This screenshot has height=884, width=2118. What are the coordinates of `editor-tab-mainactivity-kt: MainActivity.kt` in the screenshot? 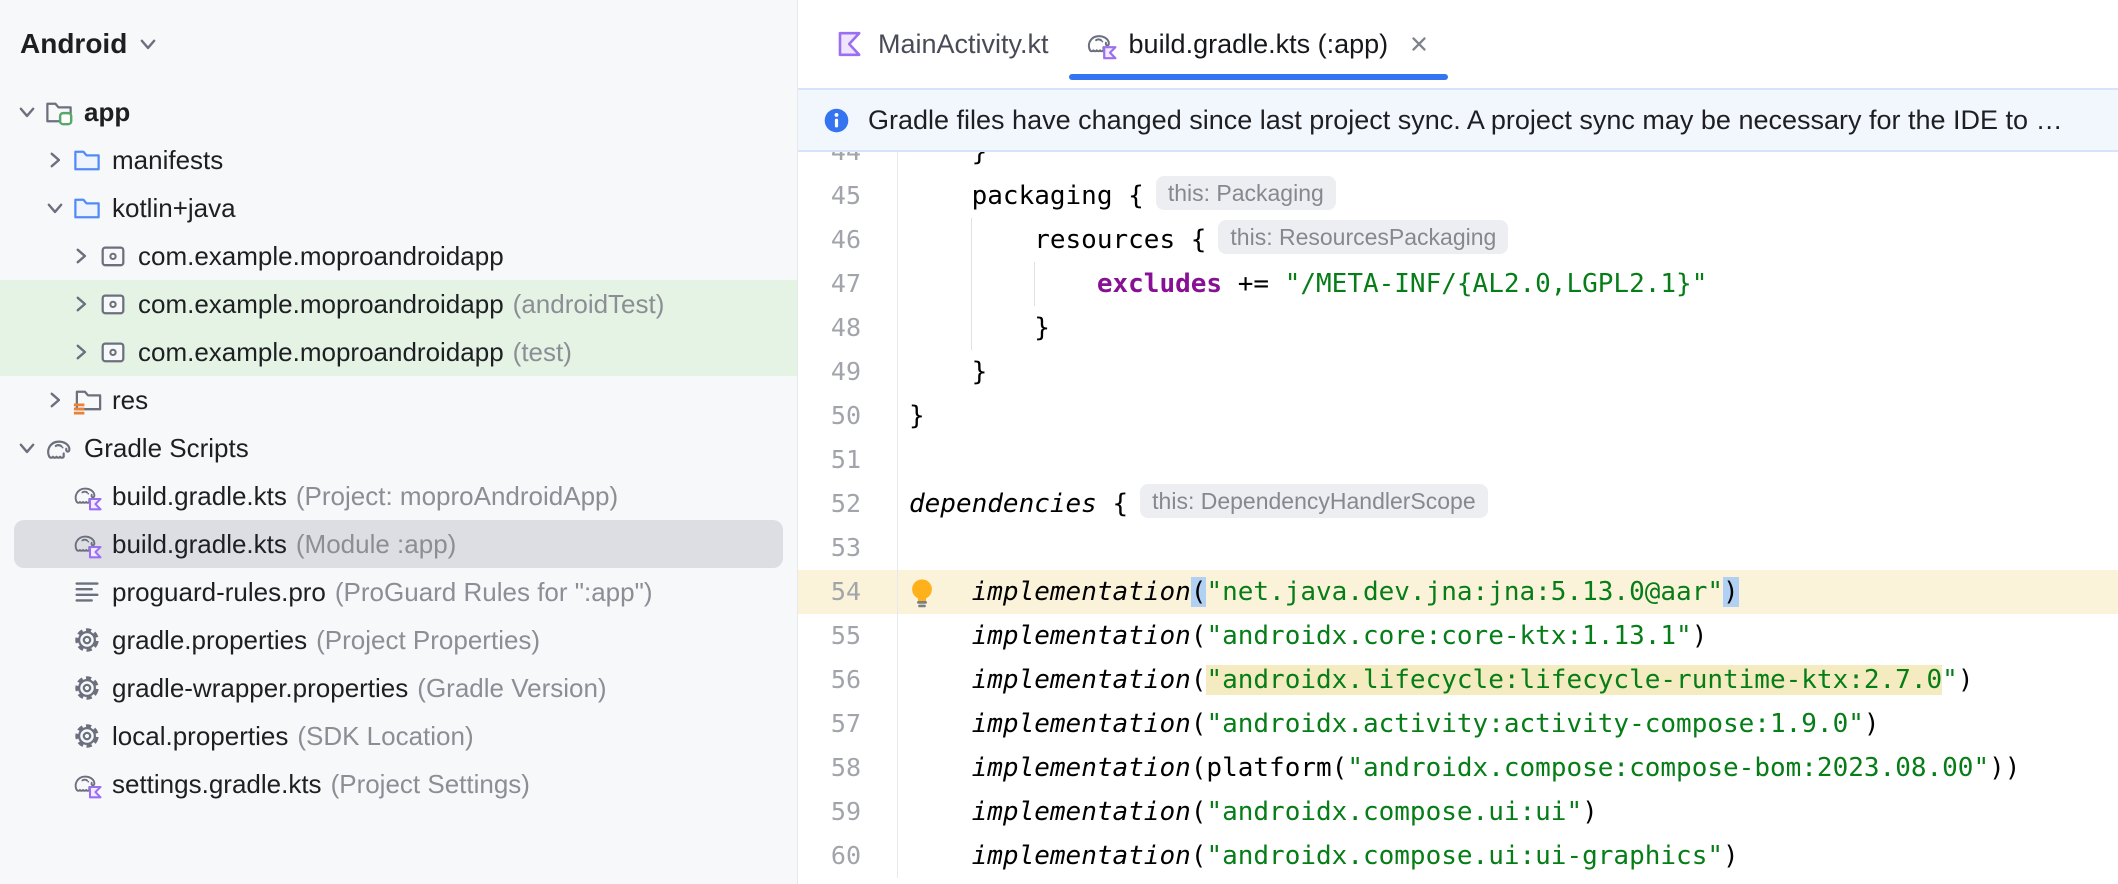 It's located at (941, 44).